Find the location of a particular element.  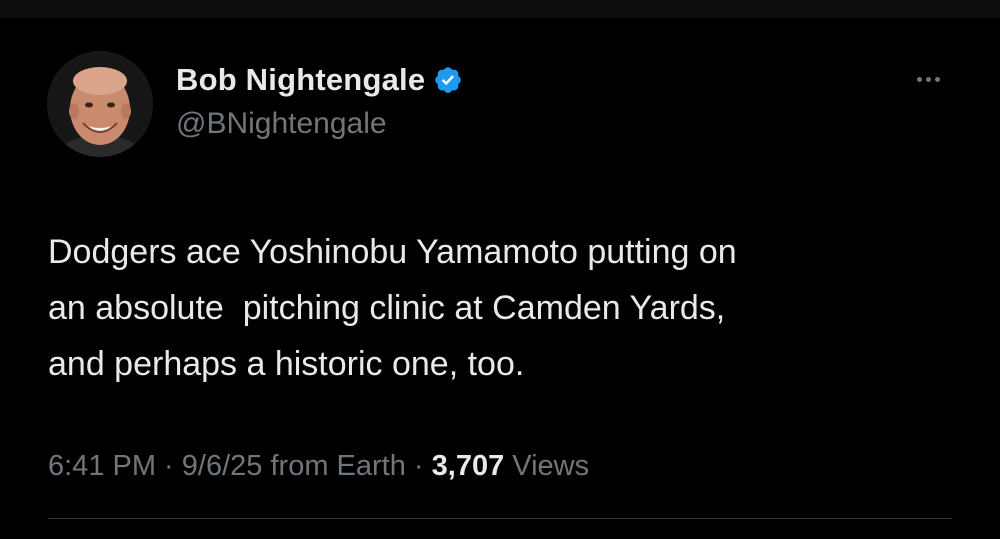

author-display-name: Bob Nightengale is located at coordinates (300, 80).